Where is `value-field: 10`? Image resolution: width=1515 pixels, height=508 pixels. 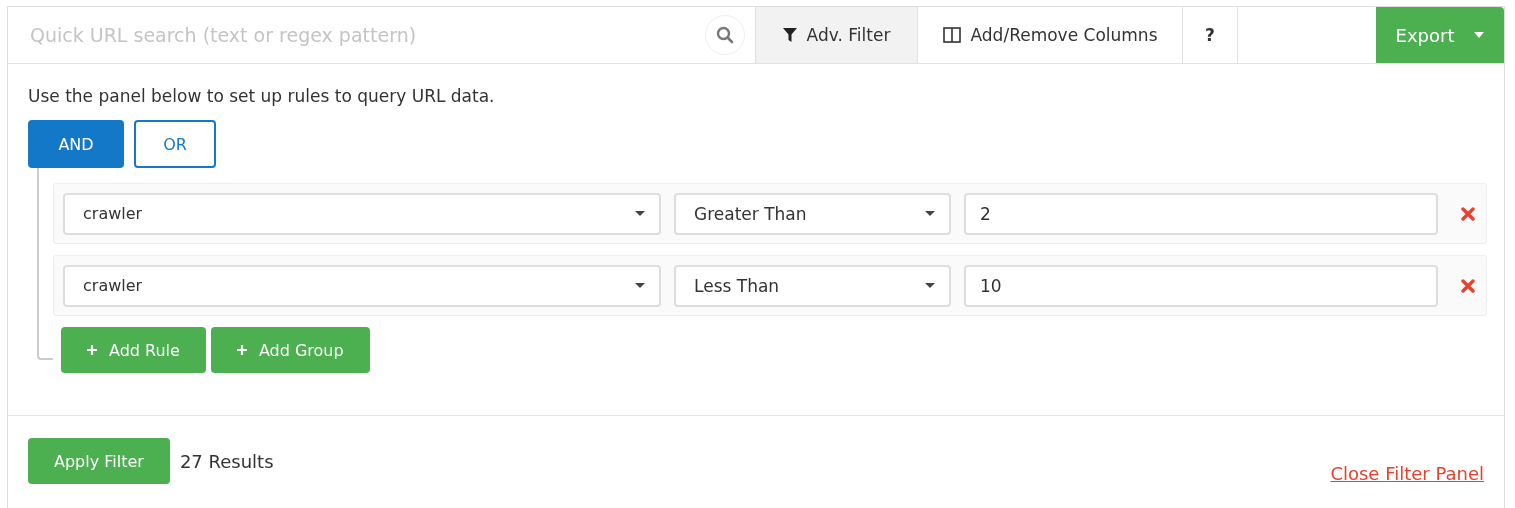
value-field: 10 is located at coordinates (1201, 285).